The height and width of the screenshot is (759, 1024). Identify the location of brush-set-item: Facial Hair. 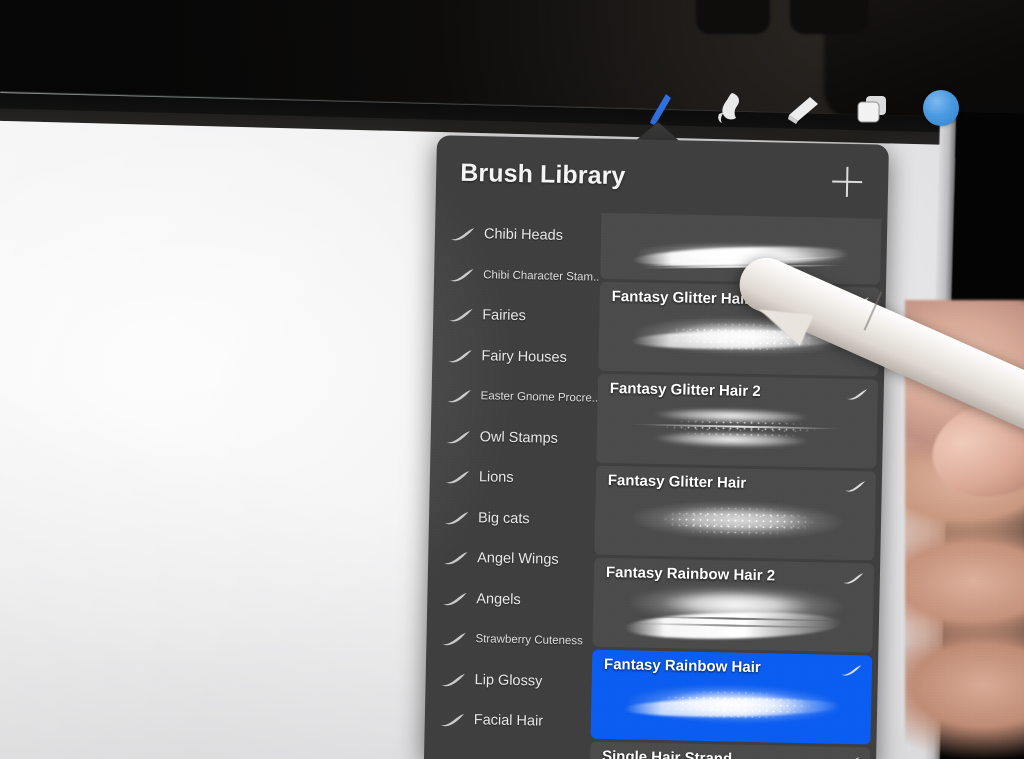
(507, 721).